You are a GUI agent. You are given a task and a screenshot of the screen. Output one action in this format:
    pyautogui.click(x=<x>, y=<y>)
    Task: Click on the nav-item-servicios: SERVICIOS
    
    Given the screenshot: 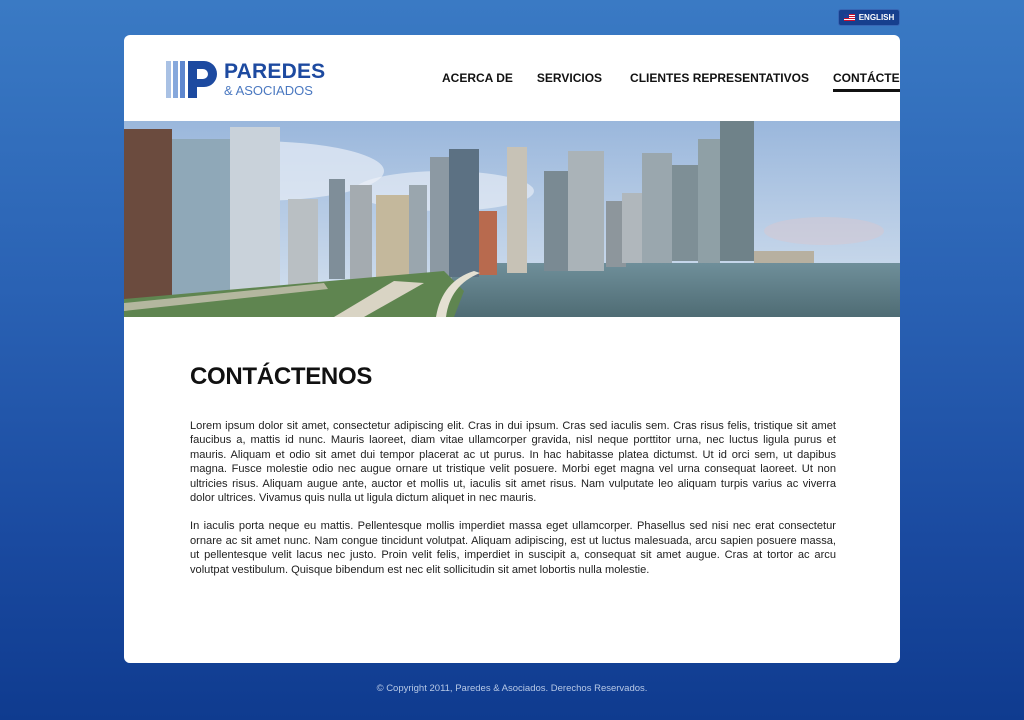 What is the action you would take?
    pyautogui.click(x=569, y=81)
    